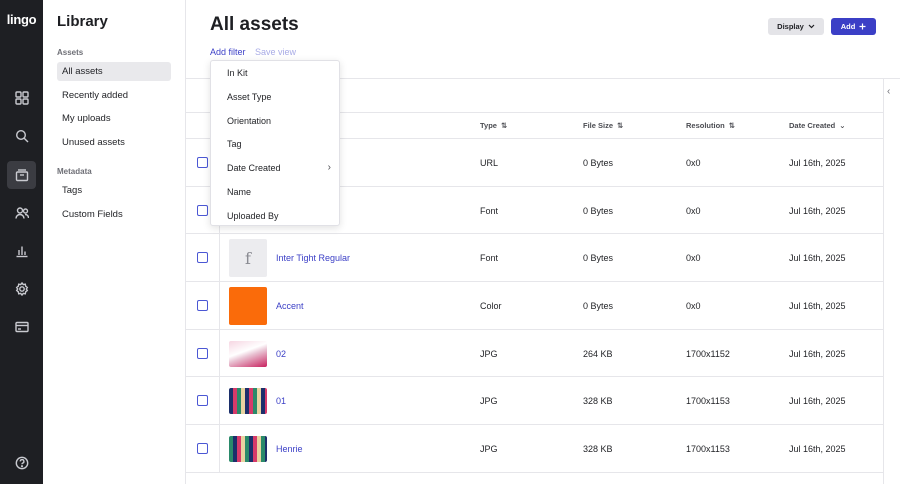  Describe the element at coordinates (114, 118) in the screenshot. I see `sidebar-item-my-uploads: My uploads` at that location.